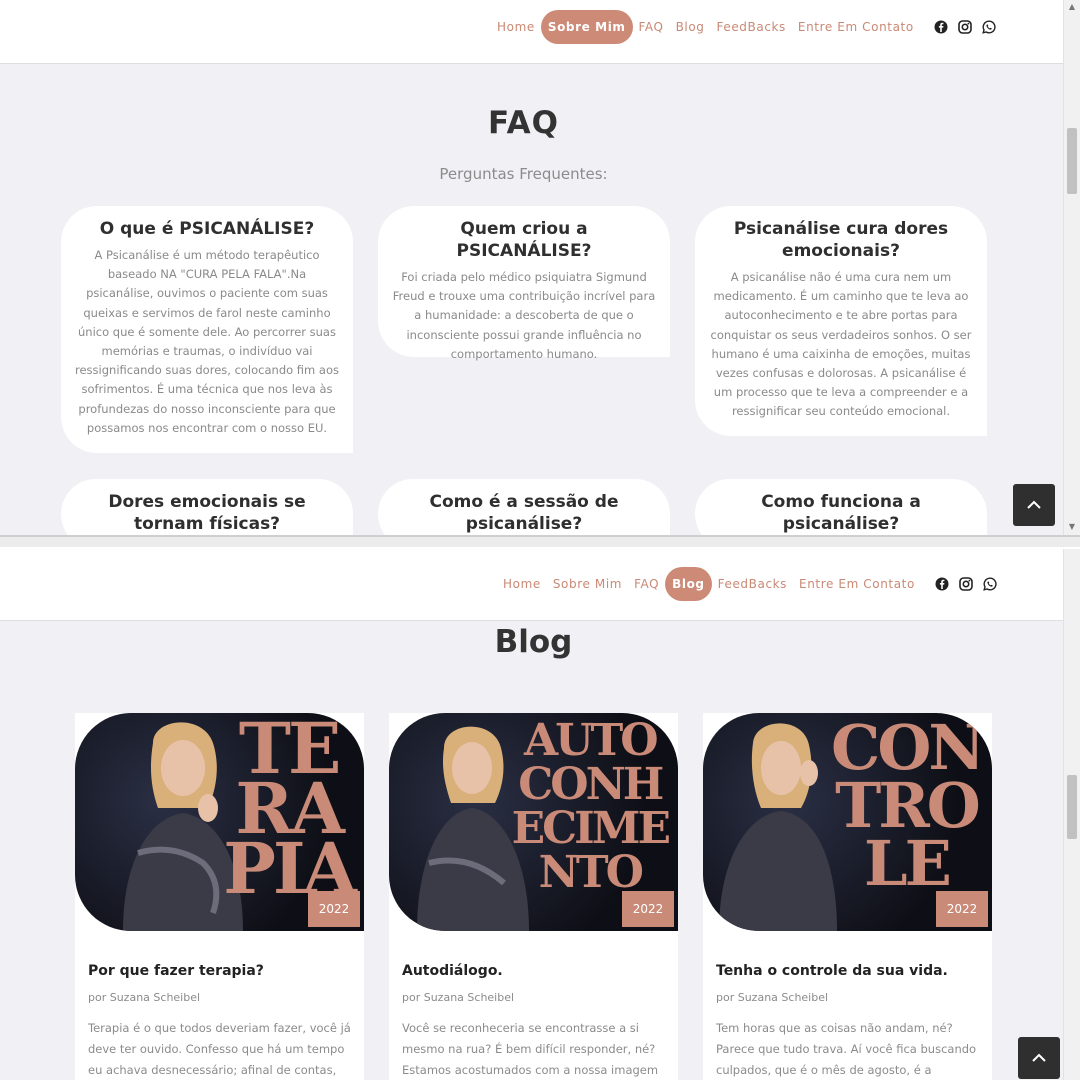  I want to click on poster-text: AUTO CONH ECIME NTO, so click(591, 806).